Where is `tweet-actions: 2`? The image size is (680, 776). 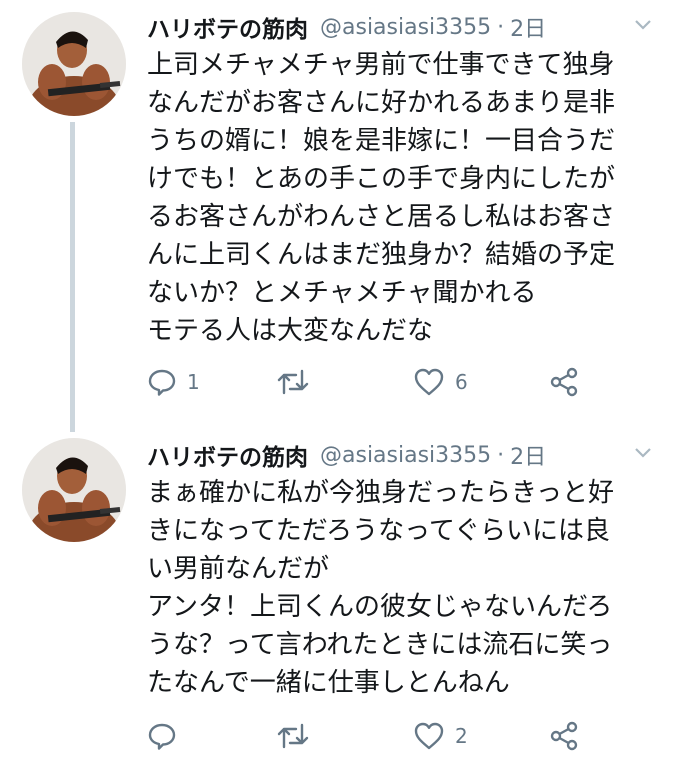
tweet-actions: 2 is located at coordinates (340, 736).